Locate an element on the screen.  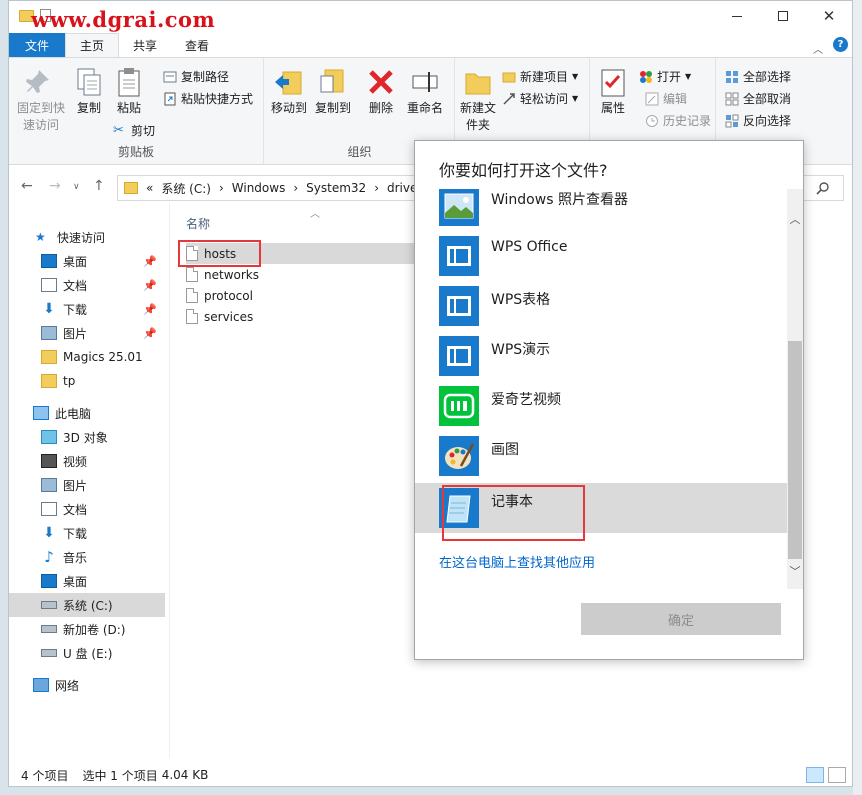
sidebar-item-pictures: 图片 📌 is located at coordinates (87, 333).